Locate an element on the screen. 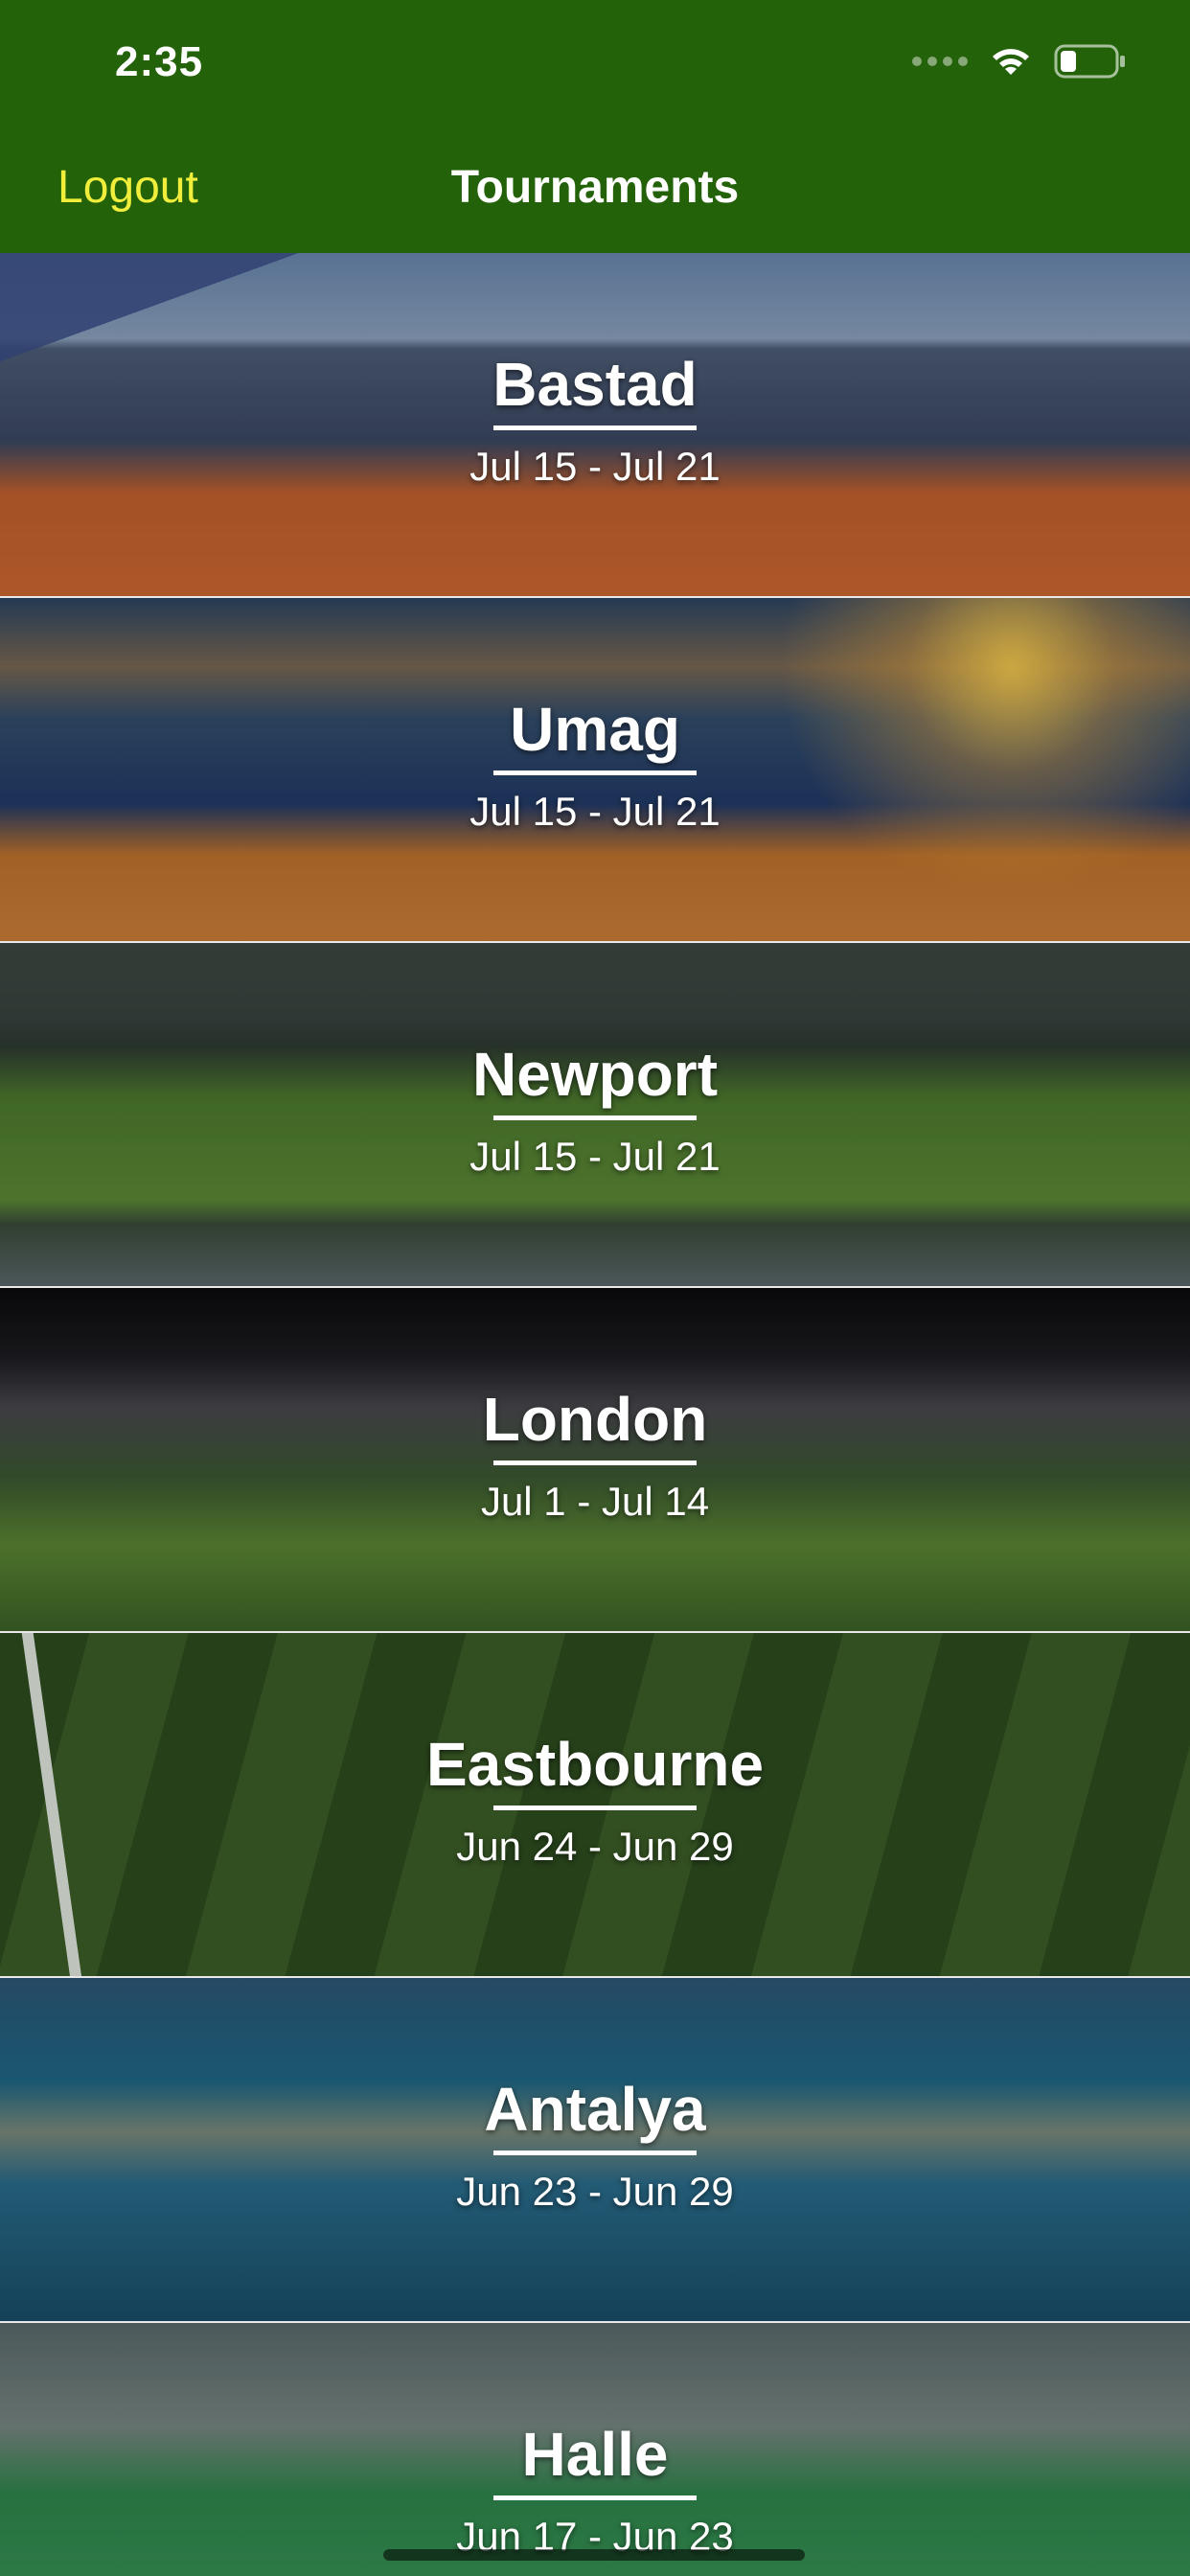 The width and height of the screenshot is (1190, 2576). tournament-dates: Jun 24 - Jun 29 is located at coordinates (595, 1846).